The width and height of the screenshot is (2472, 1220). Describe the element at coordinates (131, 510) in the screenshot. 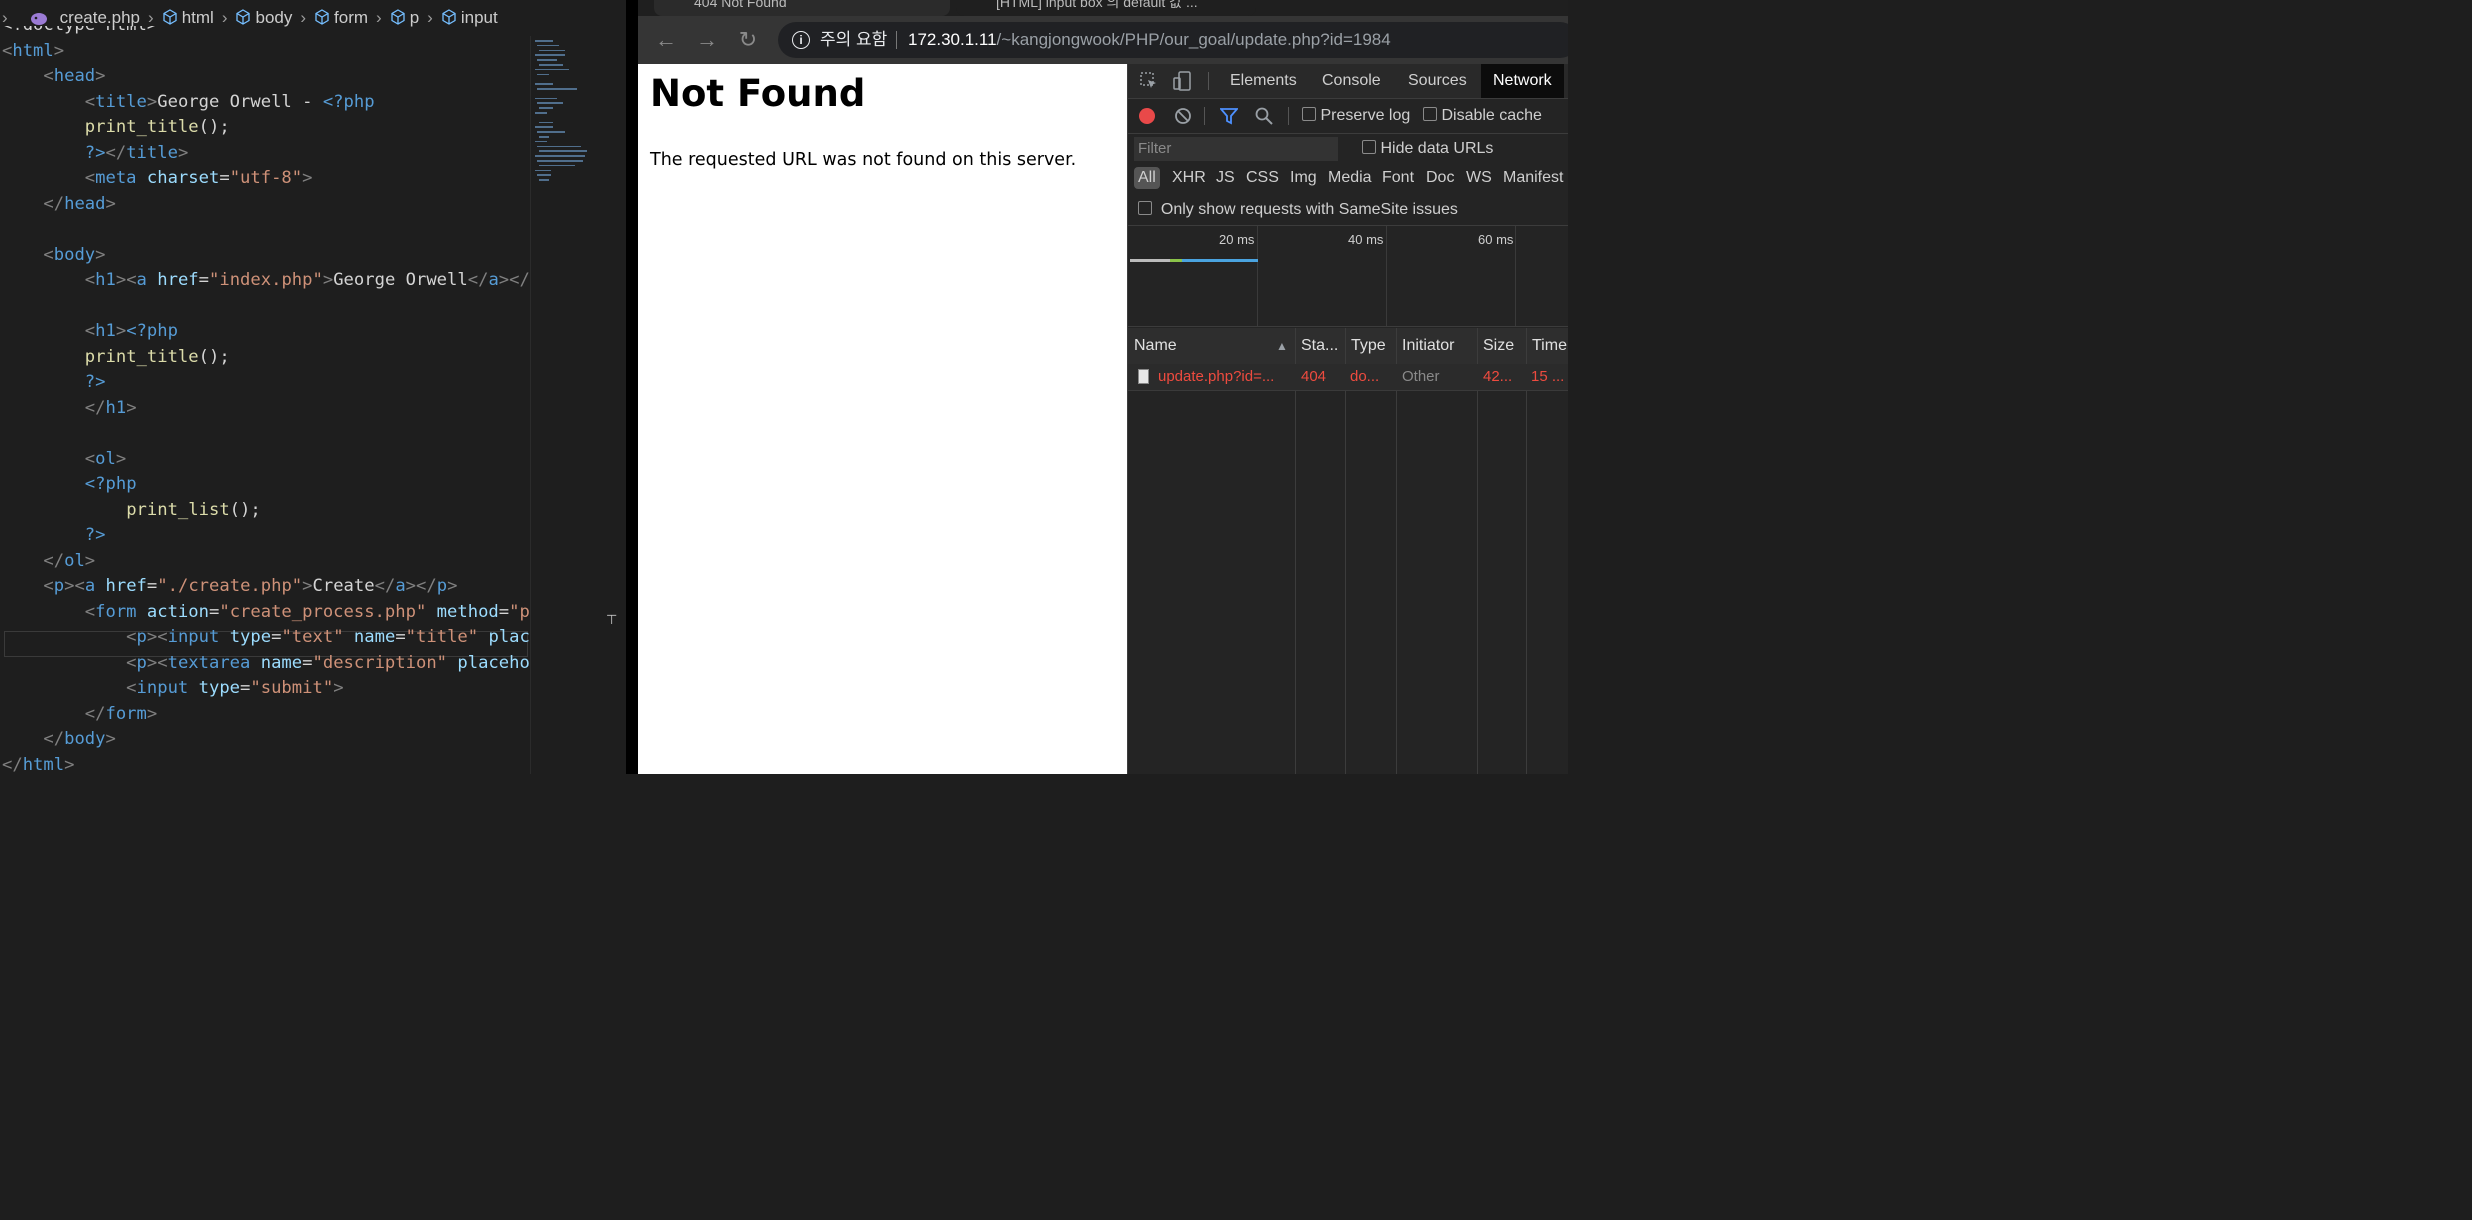

I see `code-line: print_list();` at that location.